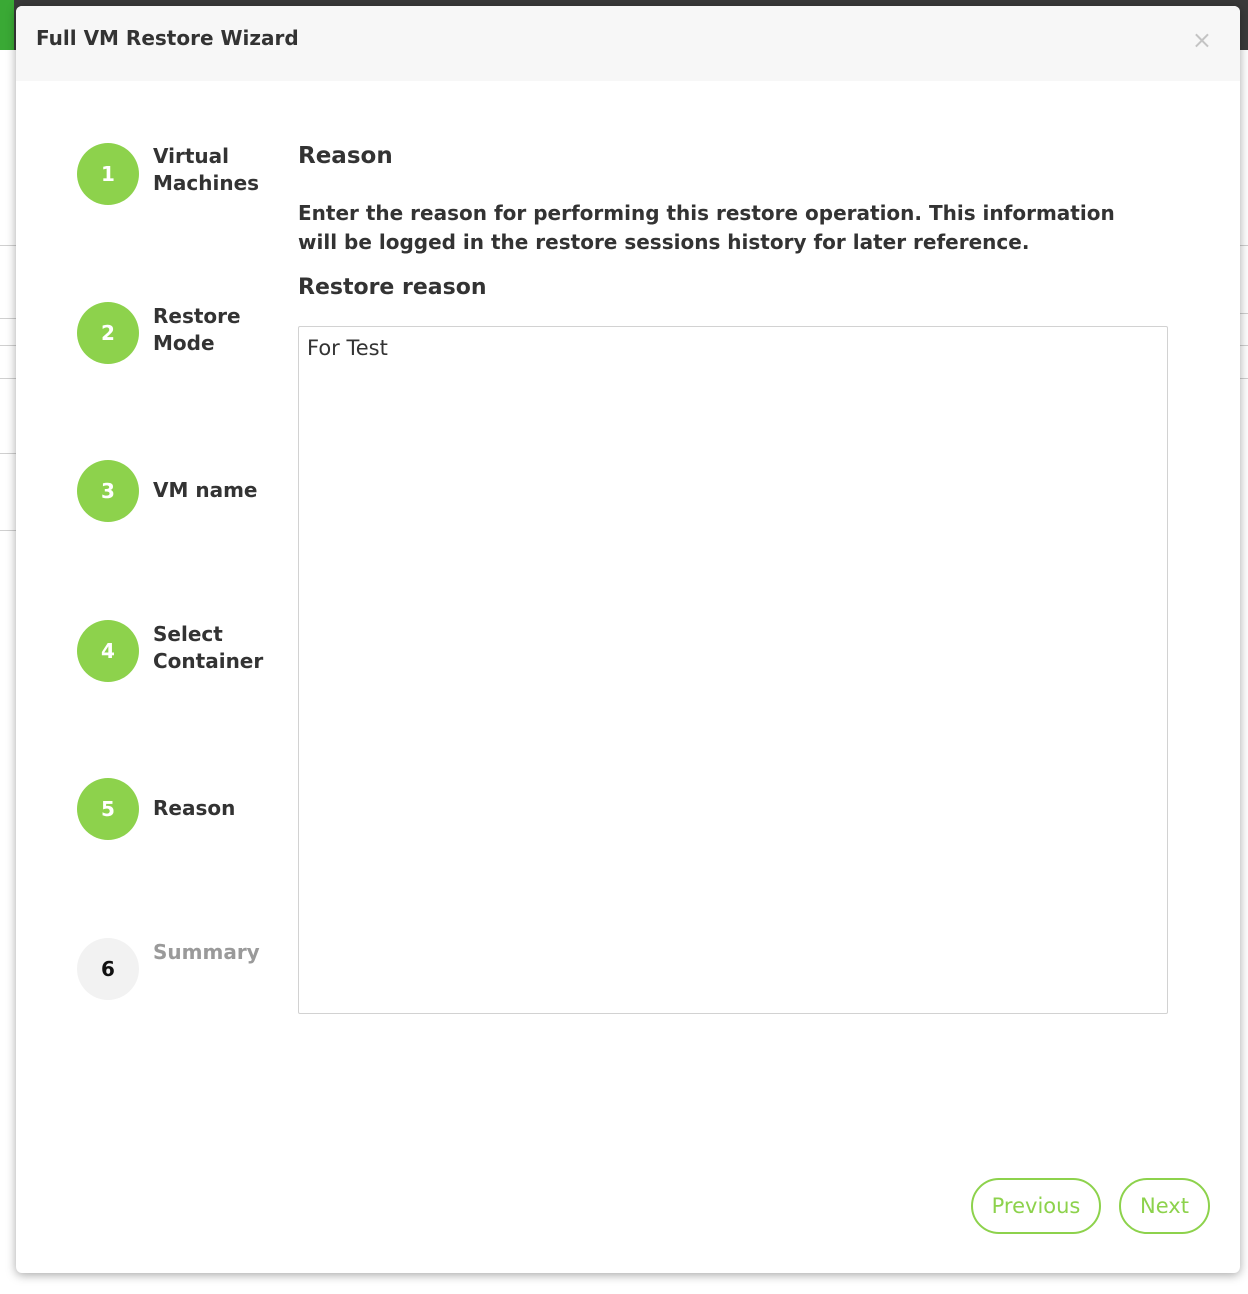  Describe the element at coordinates (345, 156) in the screenshot. I see `section-title: Reason` at that location.